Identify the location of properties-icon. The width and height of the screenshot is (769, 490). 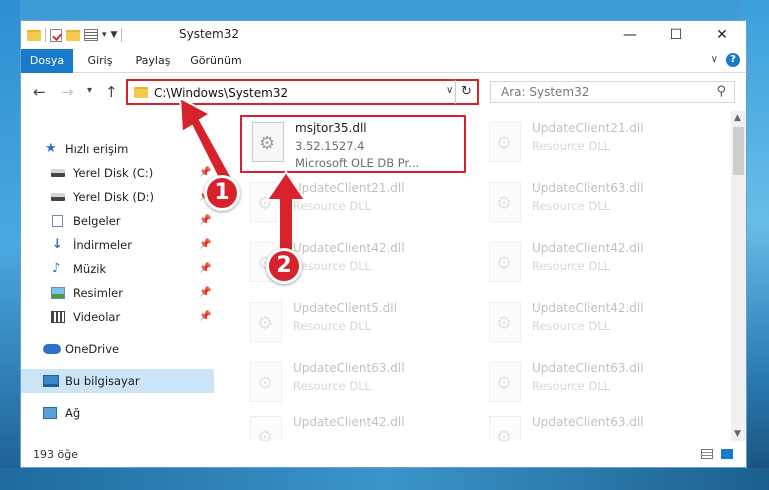
(91, 35).